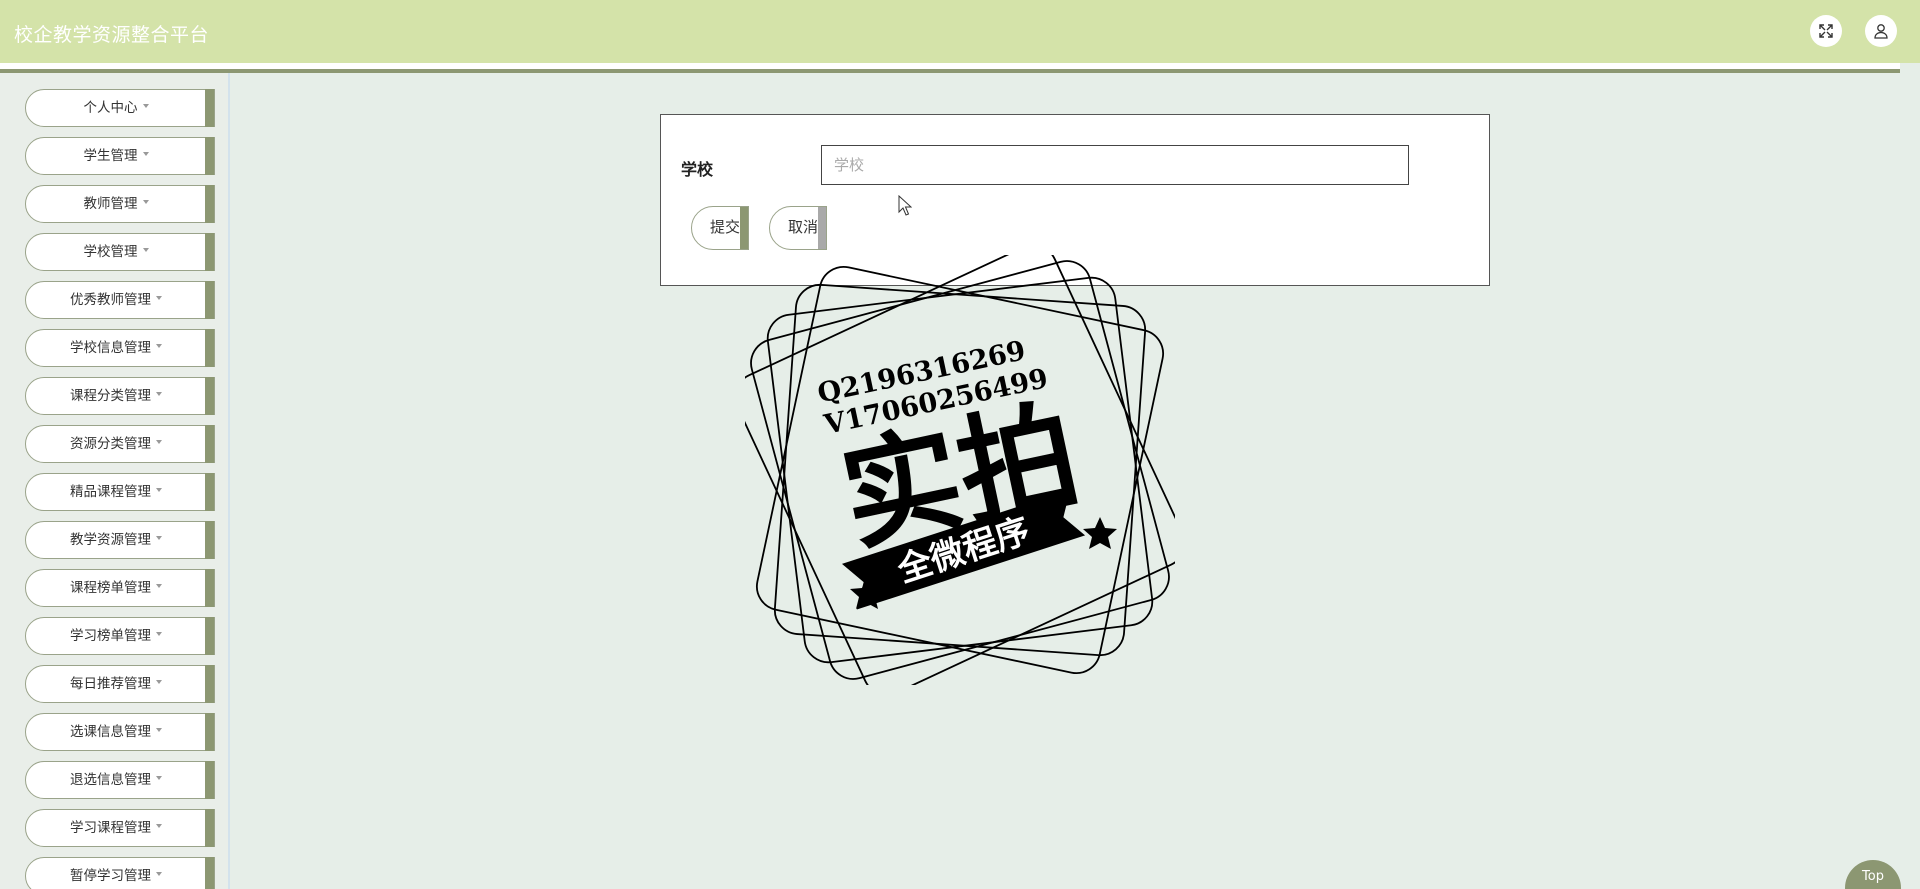 The width and height of the screenshot is (1920, 889). I want to click on school-label: 学校, so click(697, 169).